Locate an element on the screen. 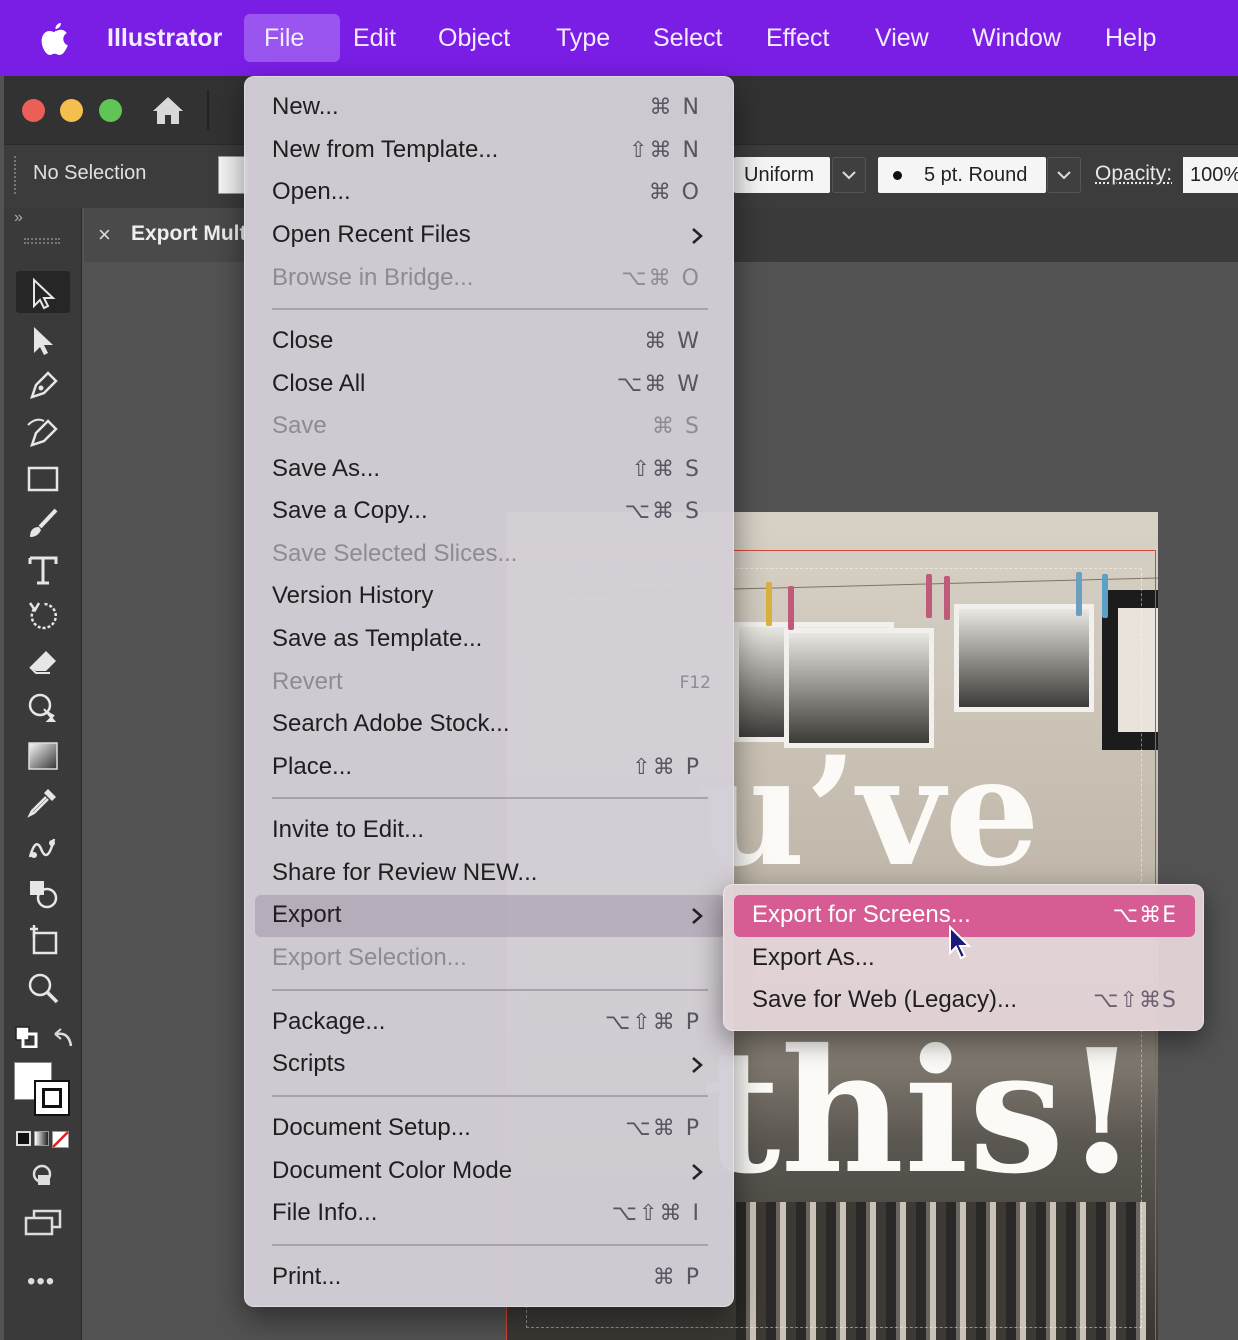  menu-item-new: New... ⌘ N is located at coordinates (490, 108).